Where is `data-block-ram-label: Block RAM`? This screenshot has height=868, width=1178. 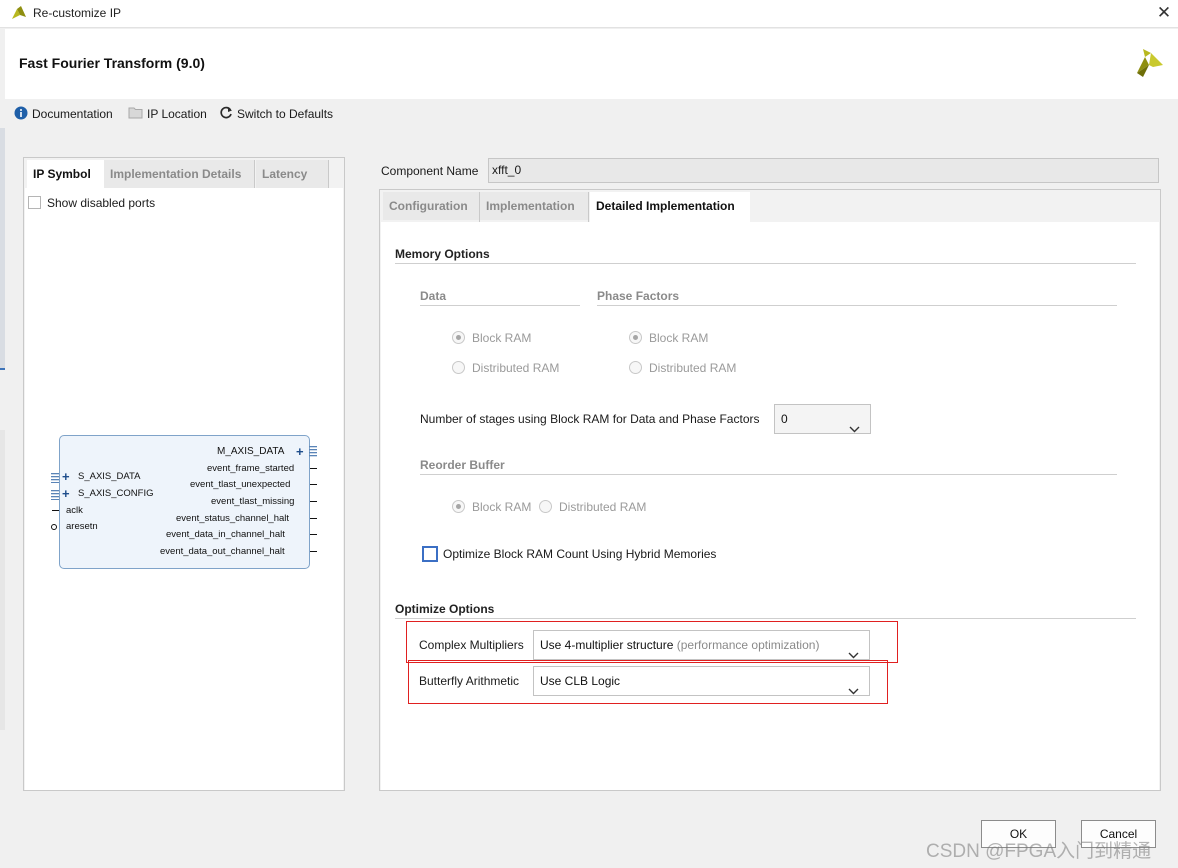
data-block-ram-label: Block RAM is located at coordinates (502, 338).